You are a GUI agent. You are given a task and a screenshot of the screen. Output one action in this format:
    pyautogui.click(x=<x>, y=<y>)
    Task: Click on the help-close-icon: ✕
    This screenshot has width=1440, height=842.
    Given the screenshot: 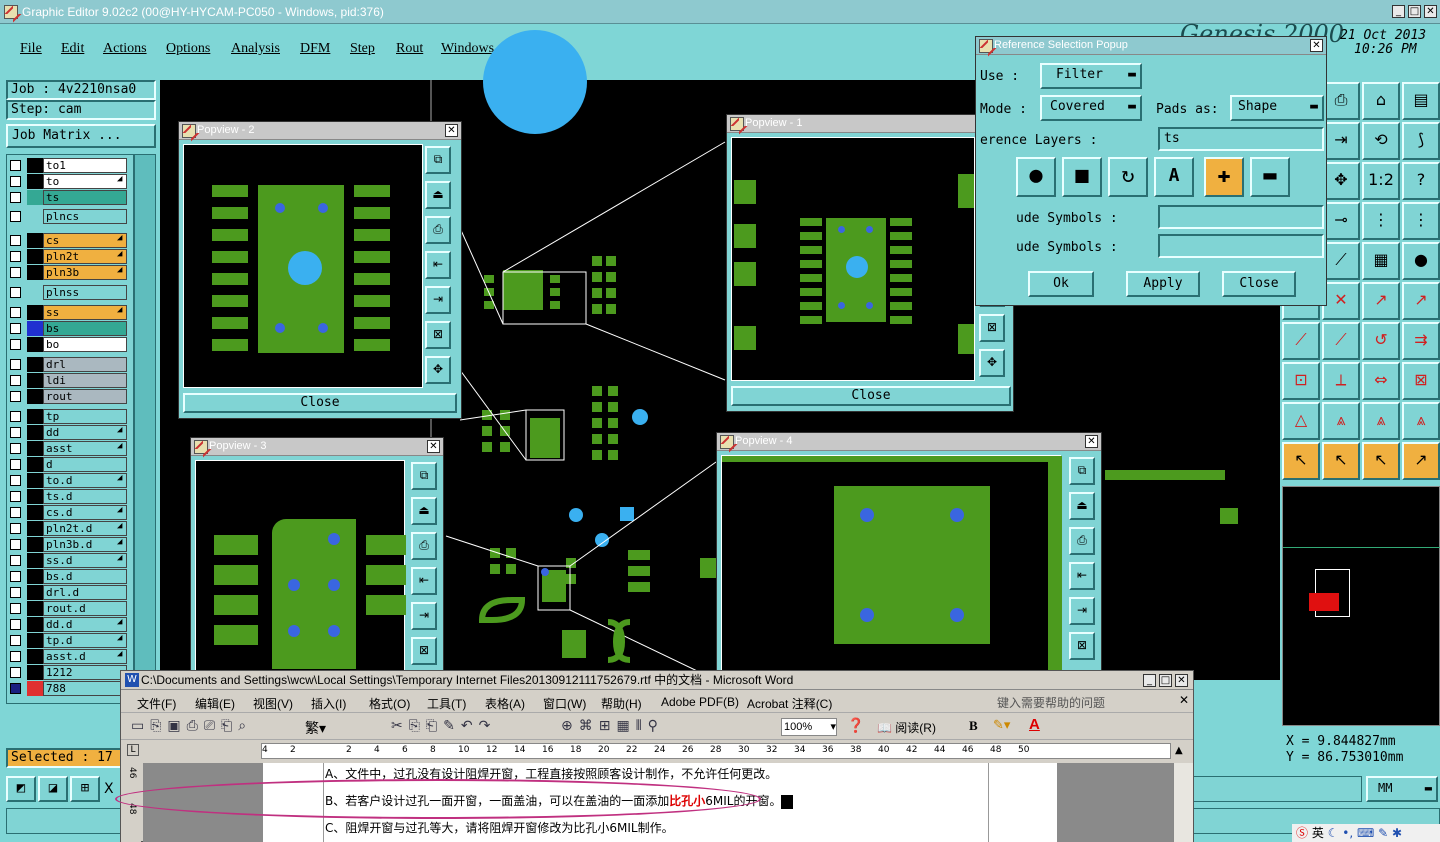 What is the action you would take?
    pyautogui.click(x=1184, y=700)
    